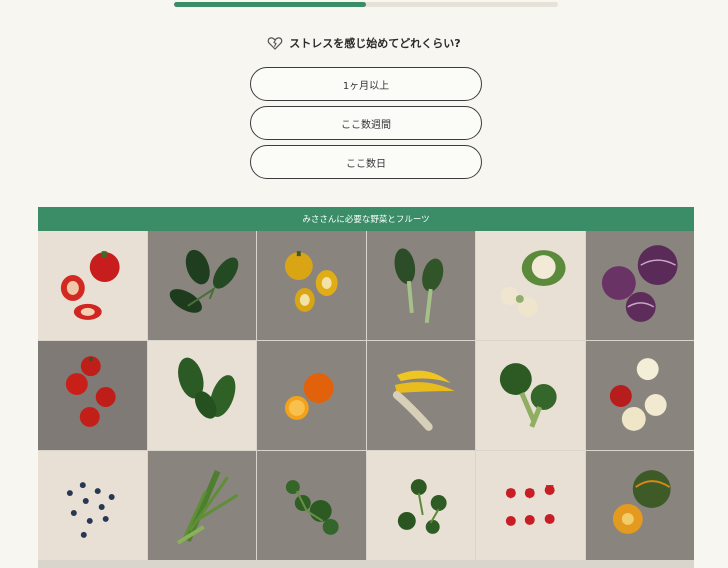 The width and height of the screenshot is (728, 568). I want to click on produce-banner: みささんに必要な野菜とフルーツ, so click(366, 219).